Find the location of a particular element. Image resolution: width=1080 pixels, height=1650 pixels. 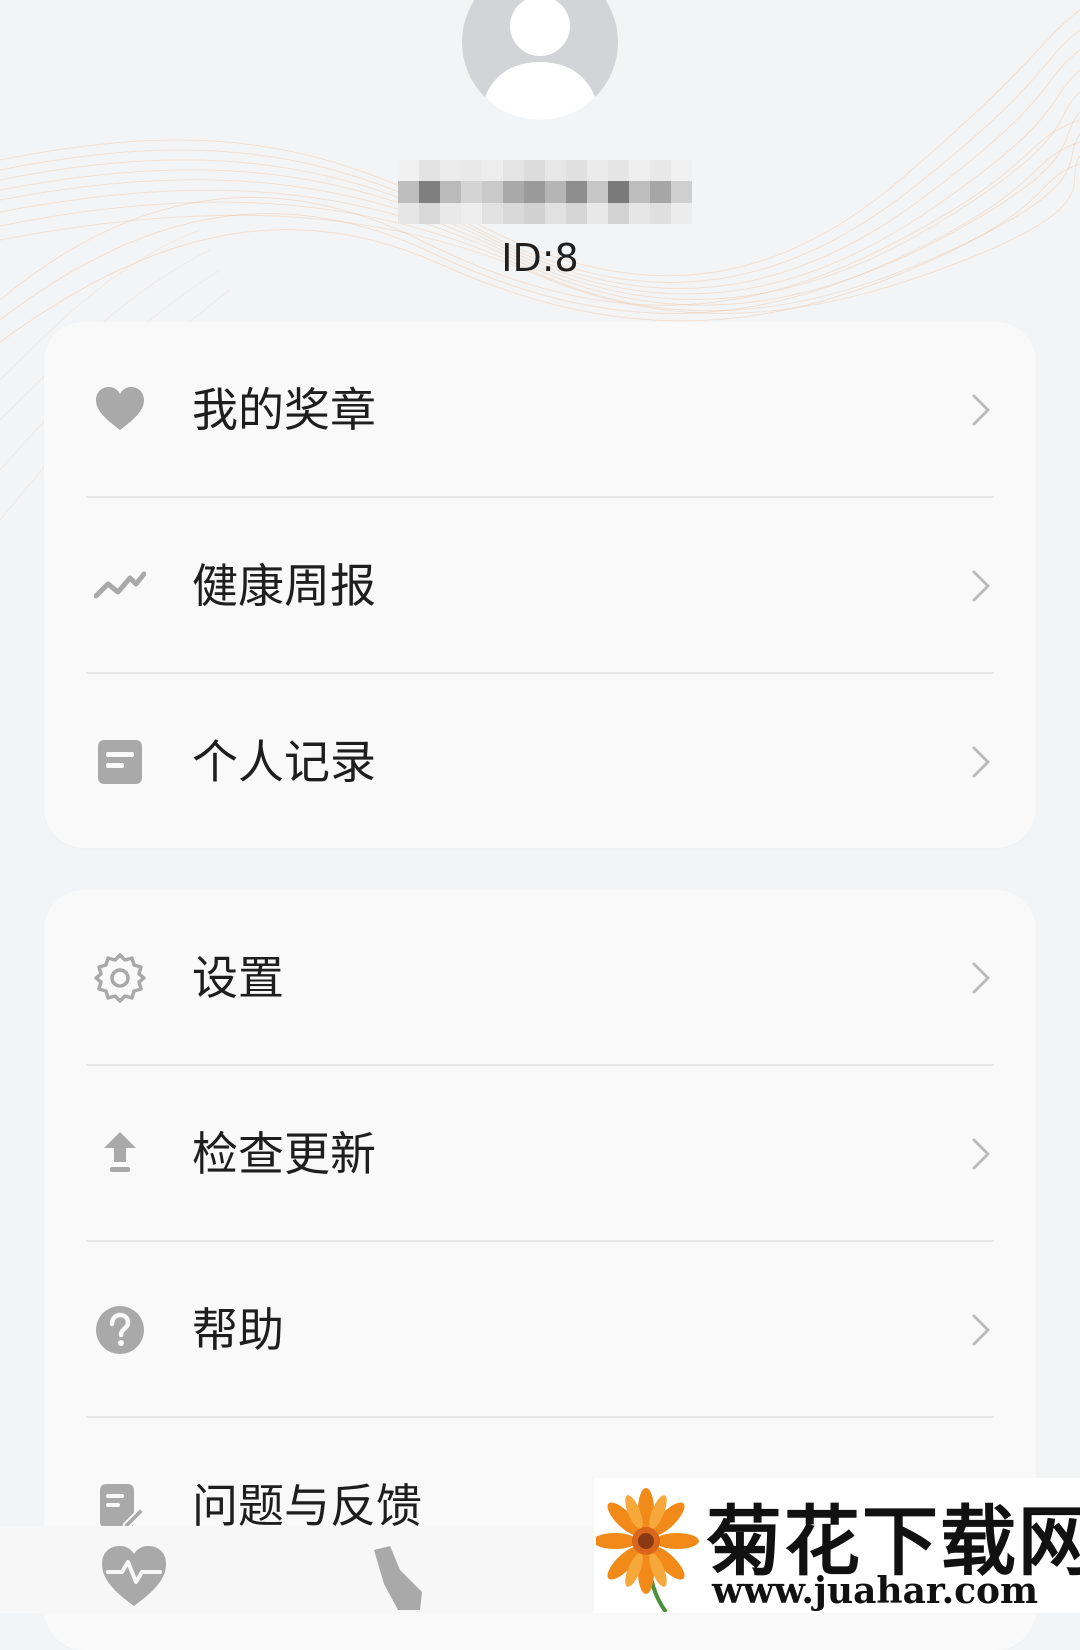

menu-item-label: 健康周报 is located at coordinates (284, 586).